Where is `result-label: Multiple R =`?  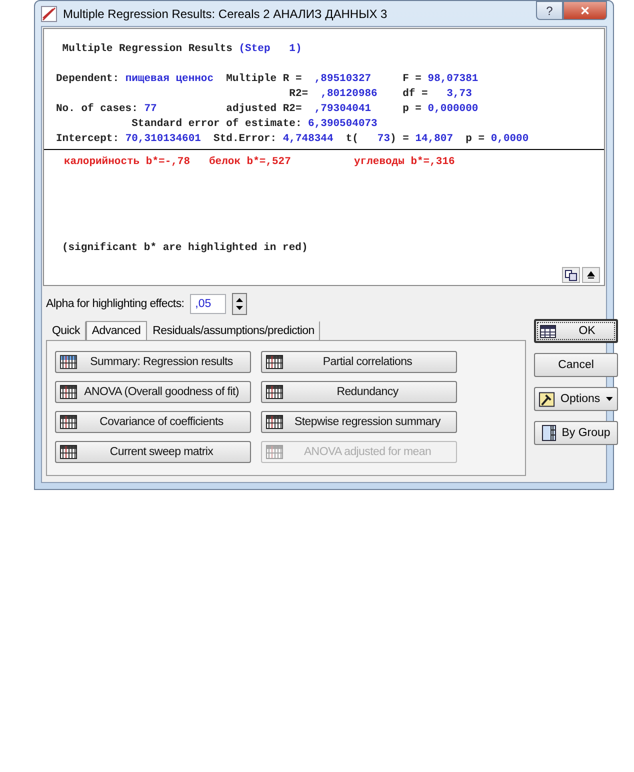
result-label: Multiple R = is located at coordinates (264, 79).